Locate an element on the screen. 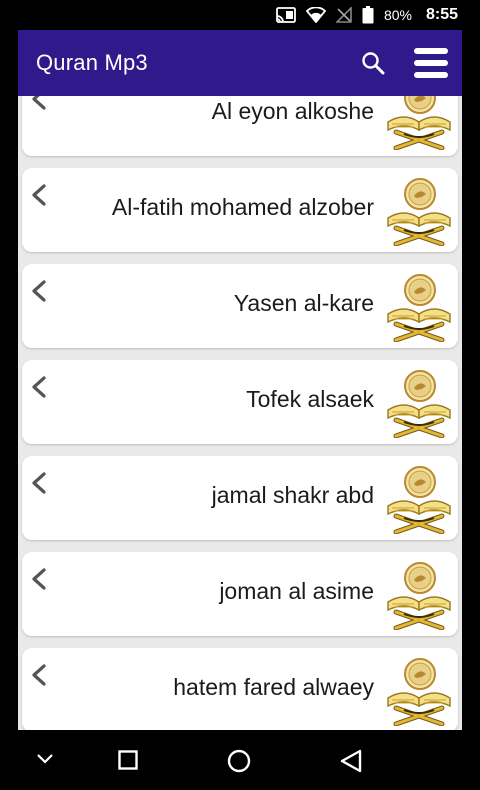 The image size is (480, 790). nav-back-button is located at coordinates (351, 763).